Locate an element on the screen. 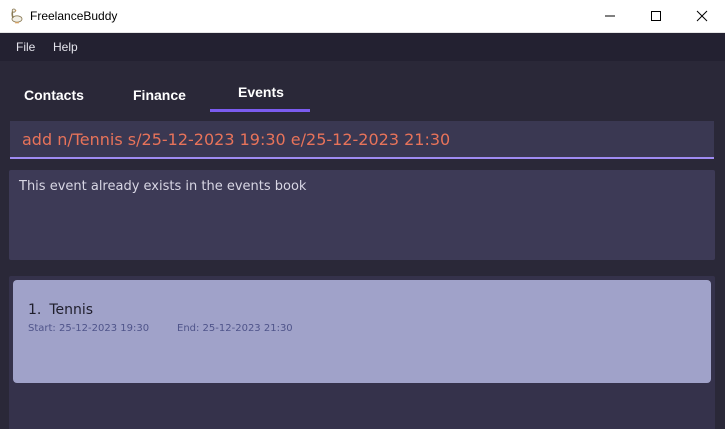 The height and width of the screenshot is (429, 725). event-index: 1. is located at coordinates (35, 310).